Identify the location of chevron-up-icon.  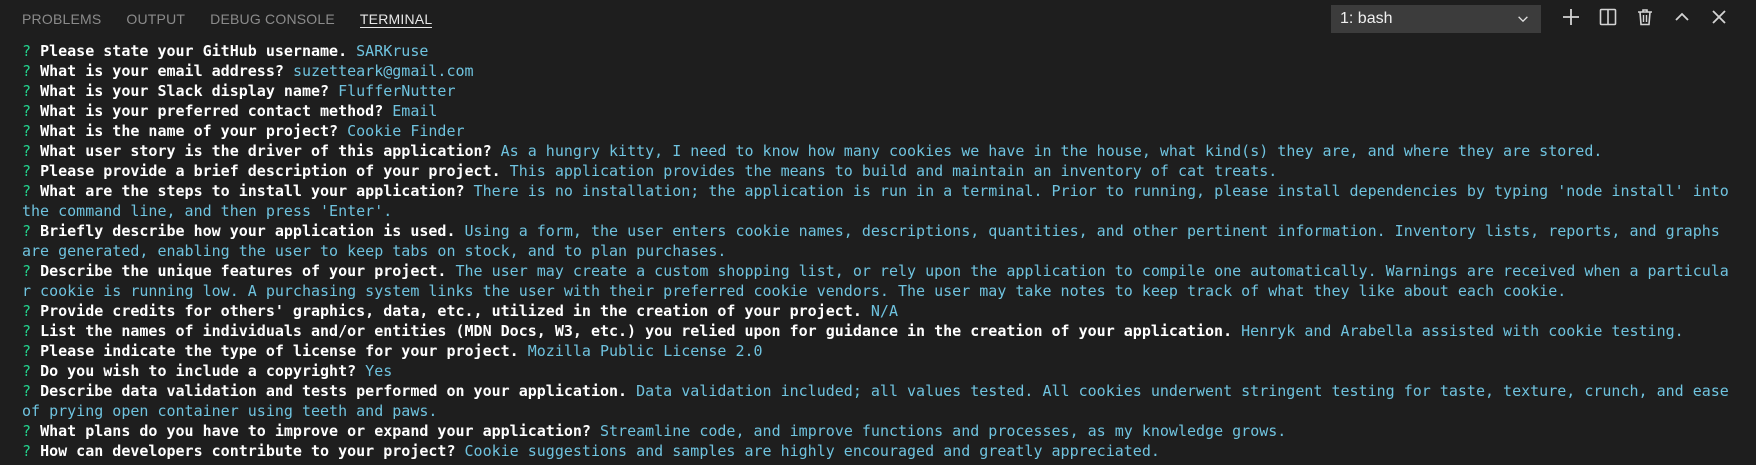
(1682, 16).